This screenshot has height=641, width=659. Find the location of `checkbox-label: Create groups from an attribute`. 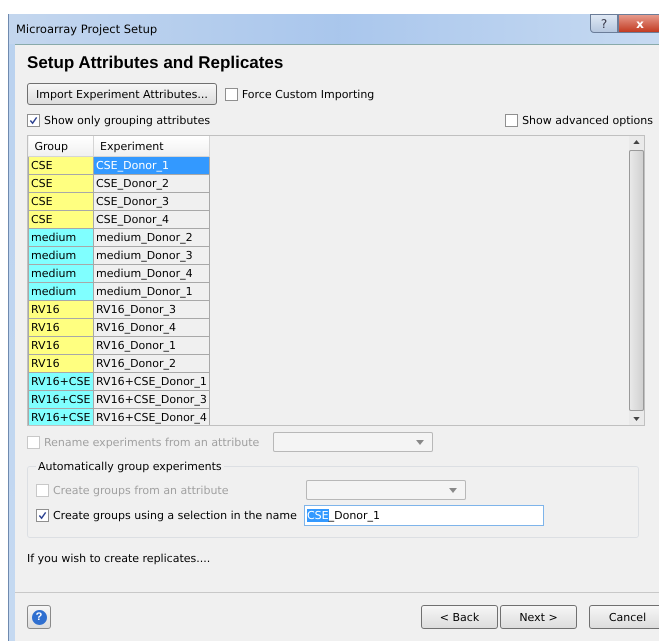

checkbox-label: Create groups from an attribute is located at coordinates (141, 490).